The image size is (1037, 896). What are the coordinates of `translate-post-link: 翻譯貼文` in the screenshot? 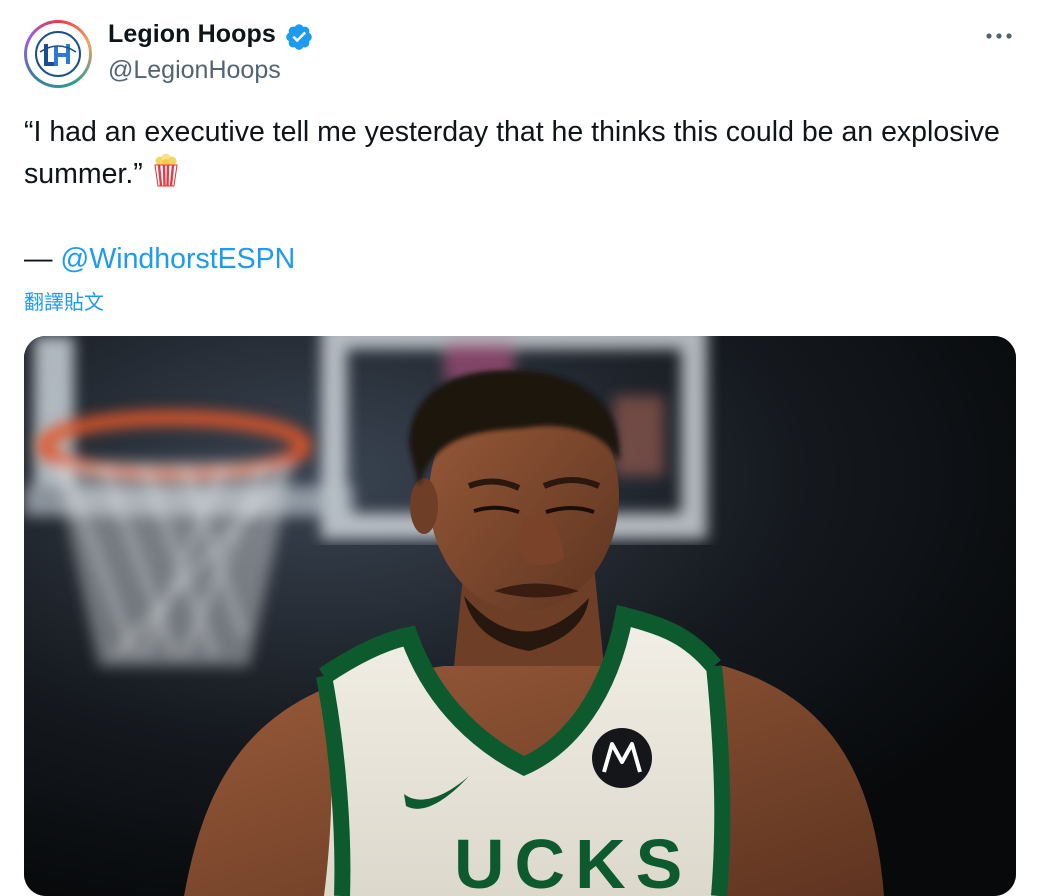 It's located at (64, 300).